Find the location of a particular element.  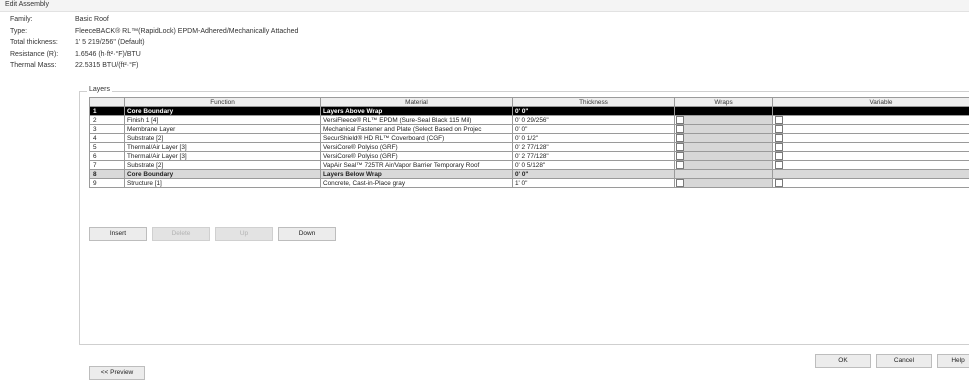

cancel-button: Cancel is located at coordinates (904, 361).